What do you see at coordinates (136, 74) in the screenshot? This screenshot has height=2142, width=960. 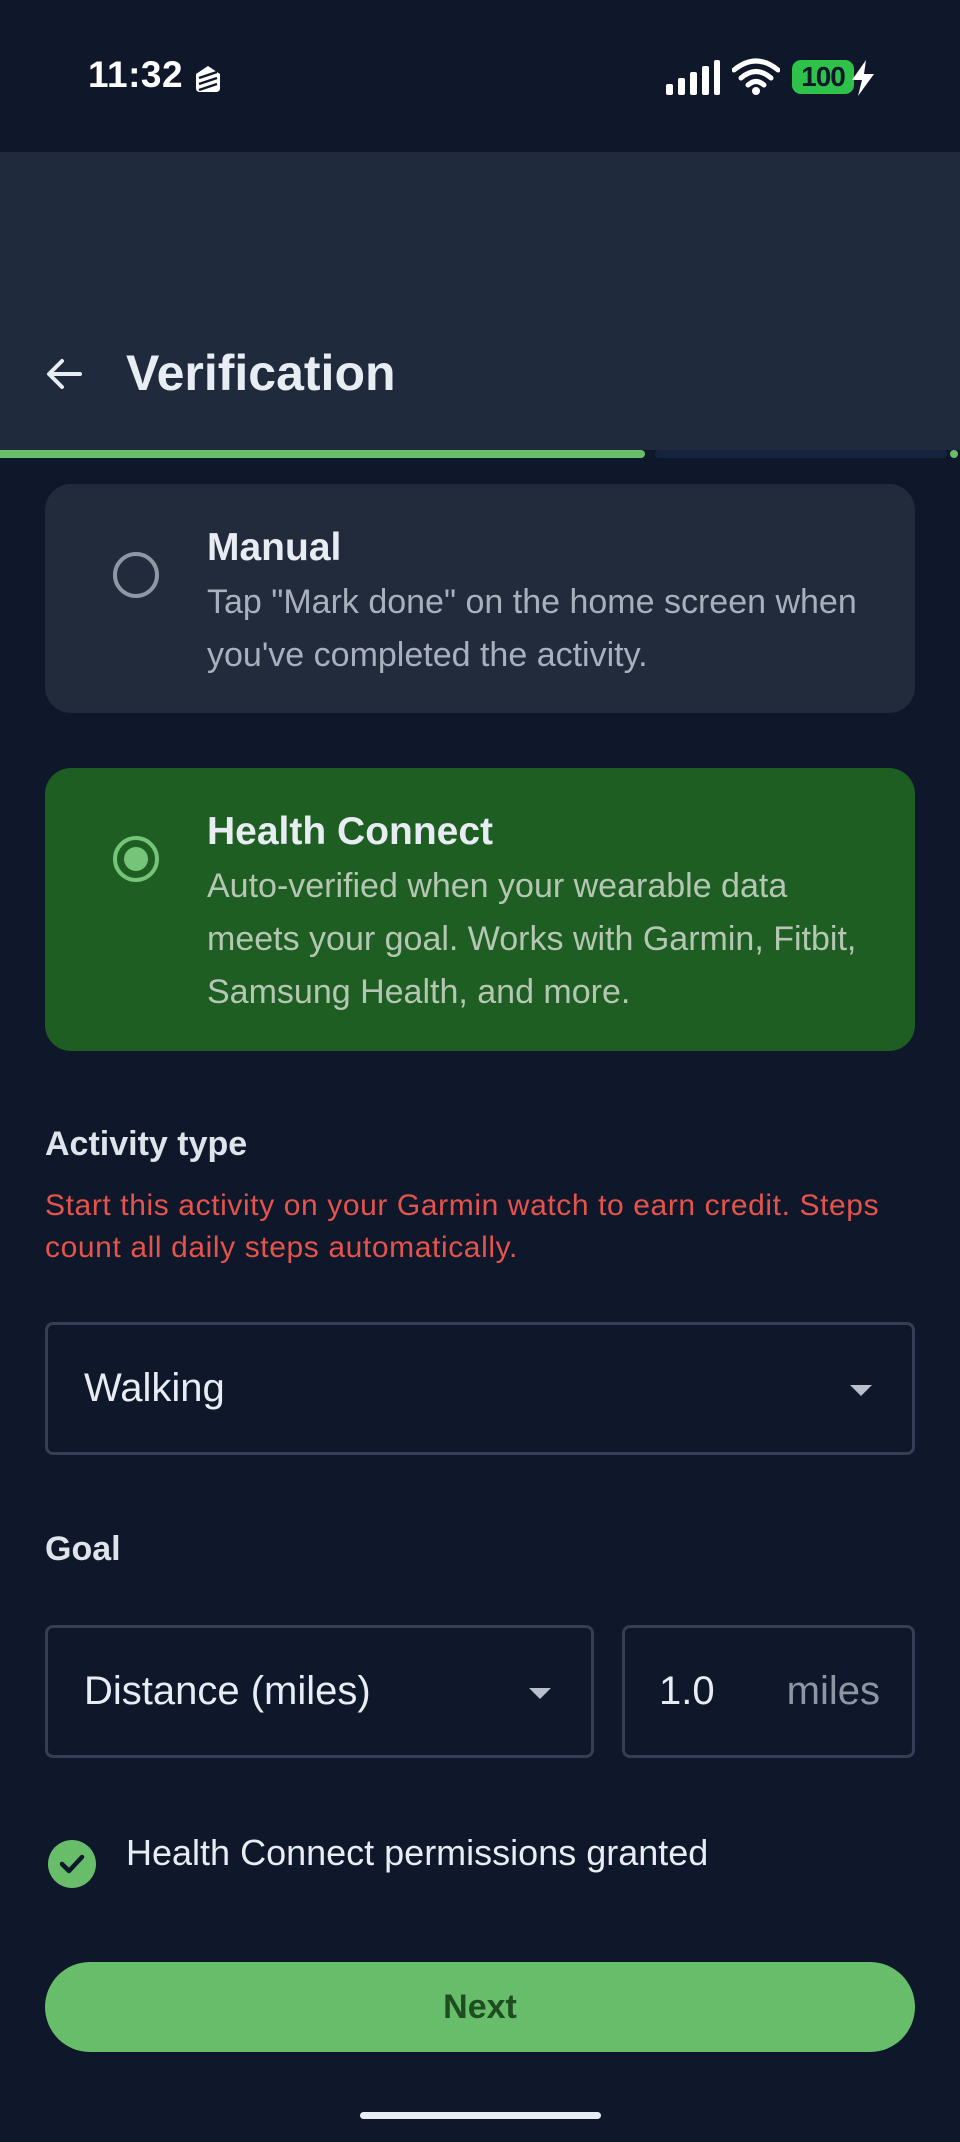 I see `status-time: 11:32` at bounding box center [136, 74].